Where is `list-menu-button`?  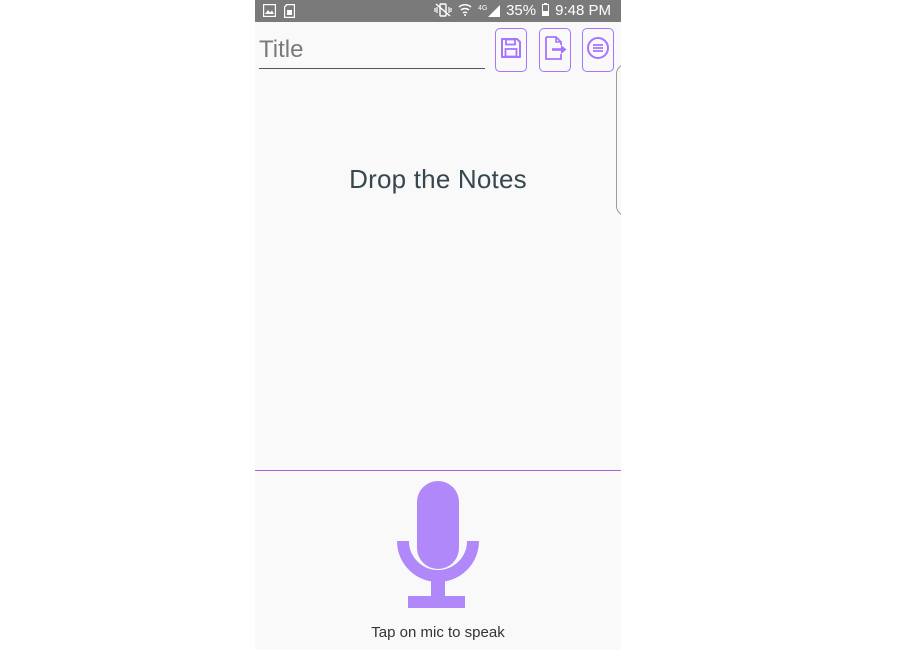 list-menu-button is located at coordinates (598, 50).